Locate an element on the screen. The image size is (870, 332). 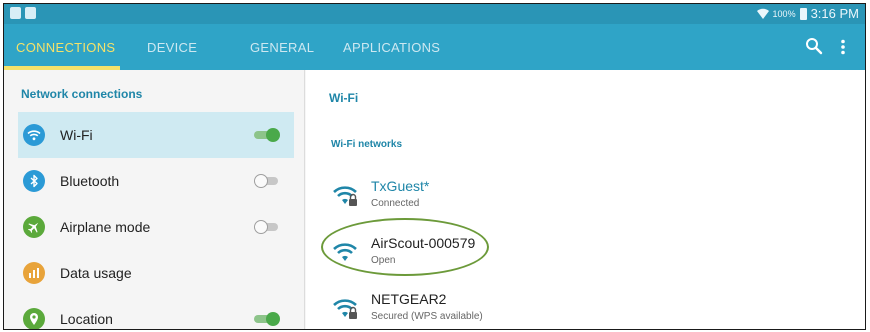
sidebar-item-label: Bluetooth is located at coordinates (90, 181).